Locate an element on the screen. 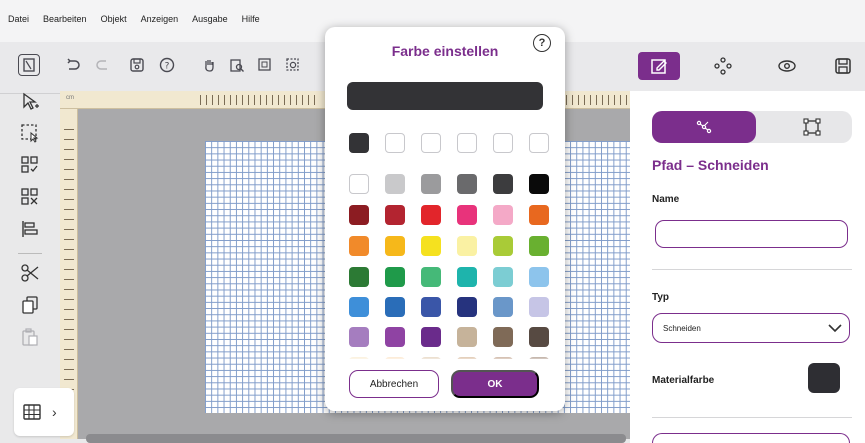 The height and width of the screenshot is (443, 865). type-label: Typ is located at coordinates (661, 297).